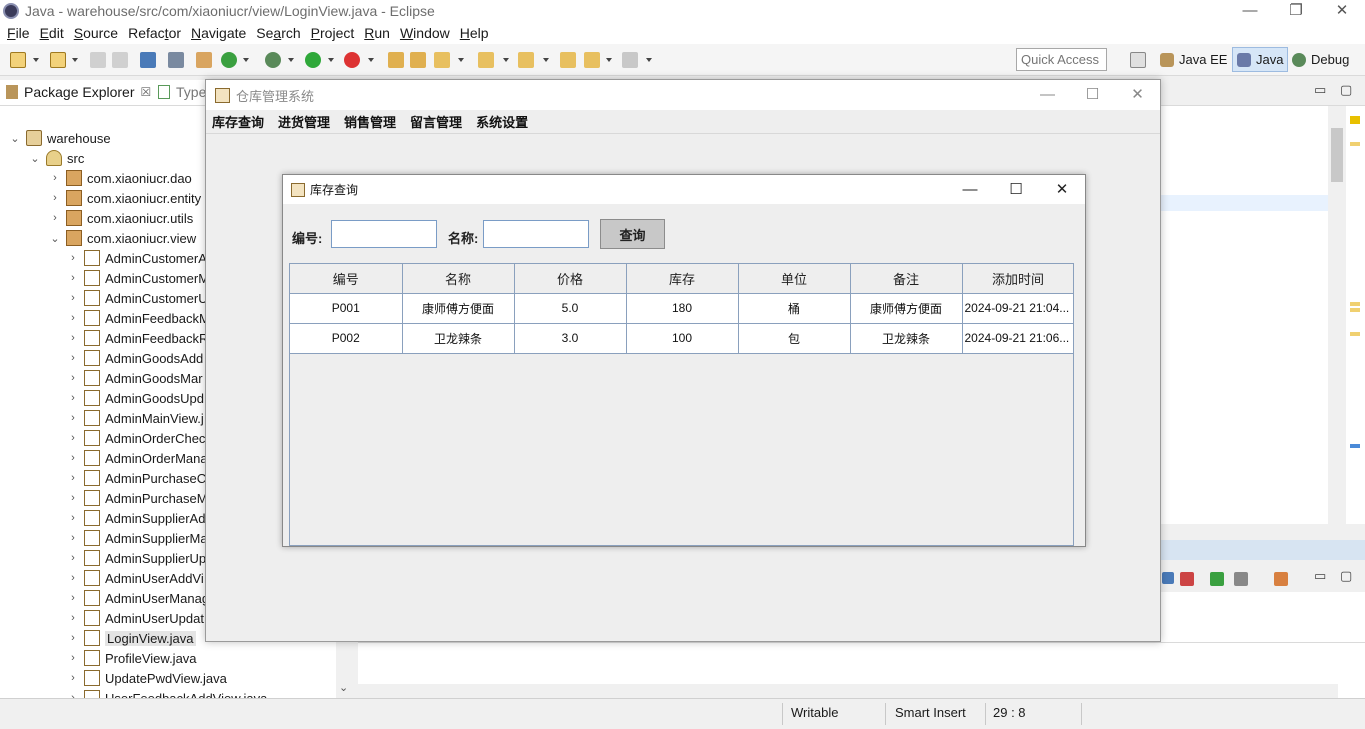  I want to click on column-header: 单位, so click(794, 279).